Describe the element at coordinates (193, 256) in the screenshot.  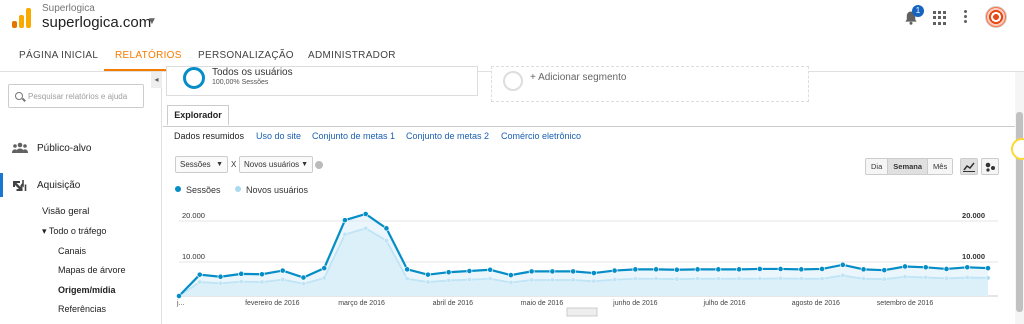
I see `y-tick-label: 10.000` at that location.